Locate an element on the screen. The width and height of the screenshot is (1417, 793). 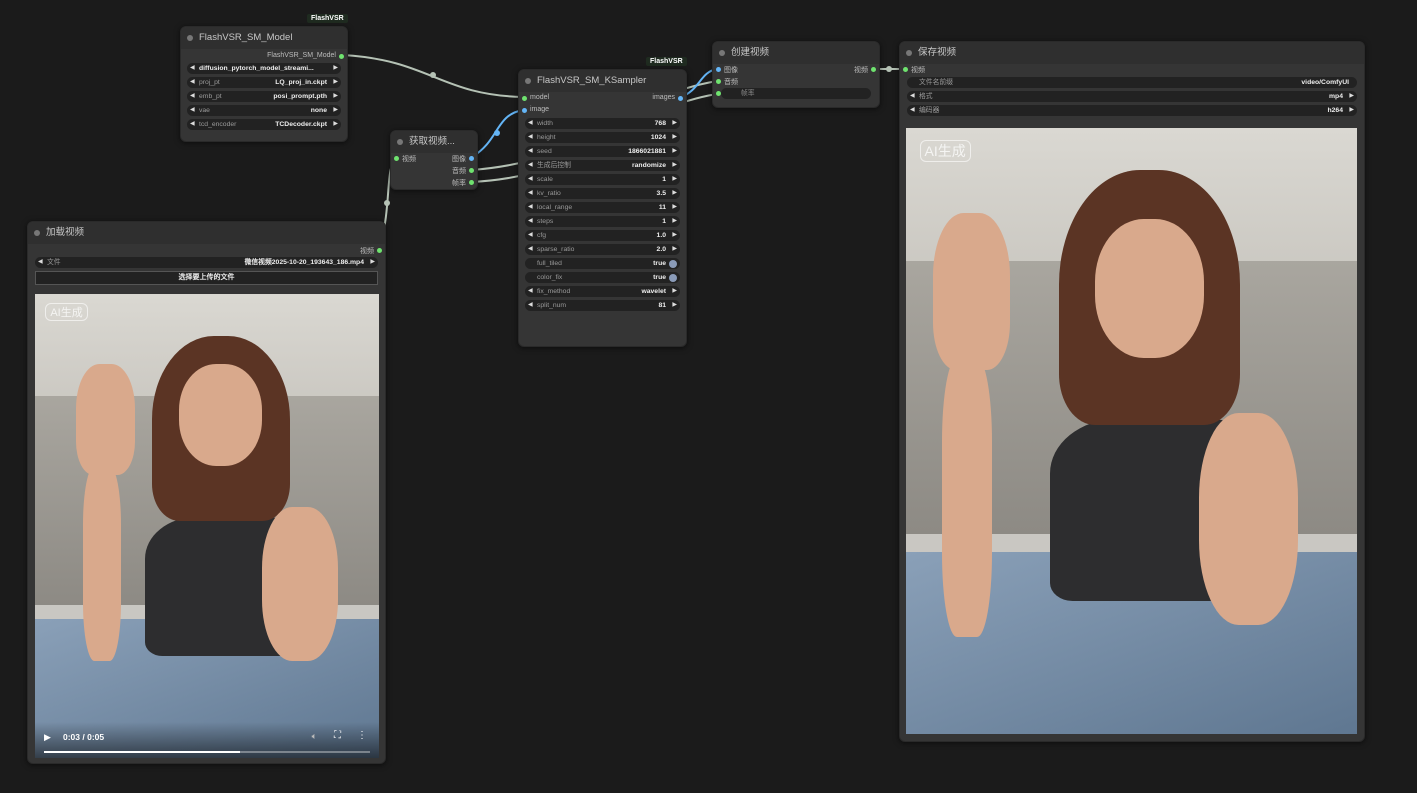
codec-widget: ◀ 编码器 h264 ▶ is located at coordinates (1132, 110).